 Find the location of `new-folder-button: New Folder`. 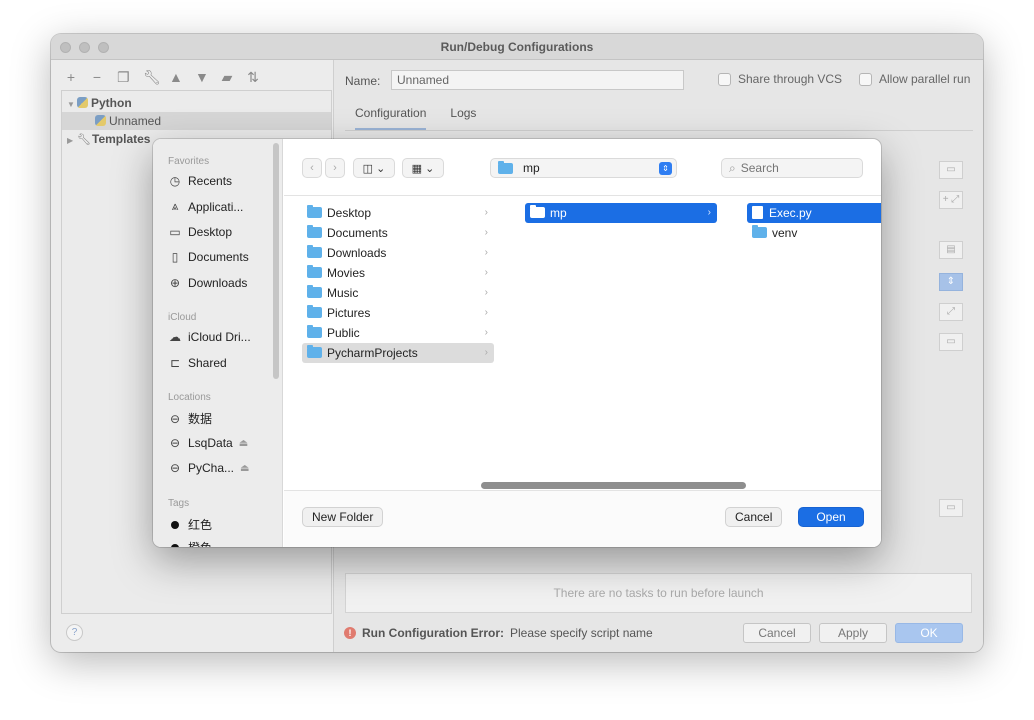

new-folder-button: New Folder is located at coordinates (343, 517).